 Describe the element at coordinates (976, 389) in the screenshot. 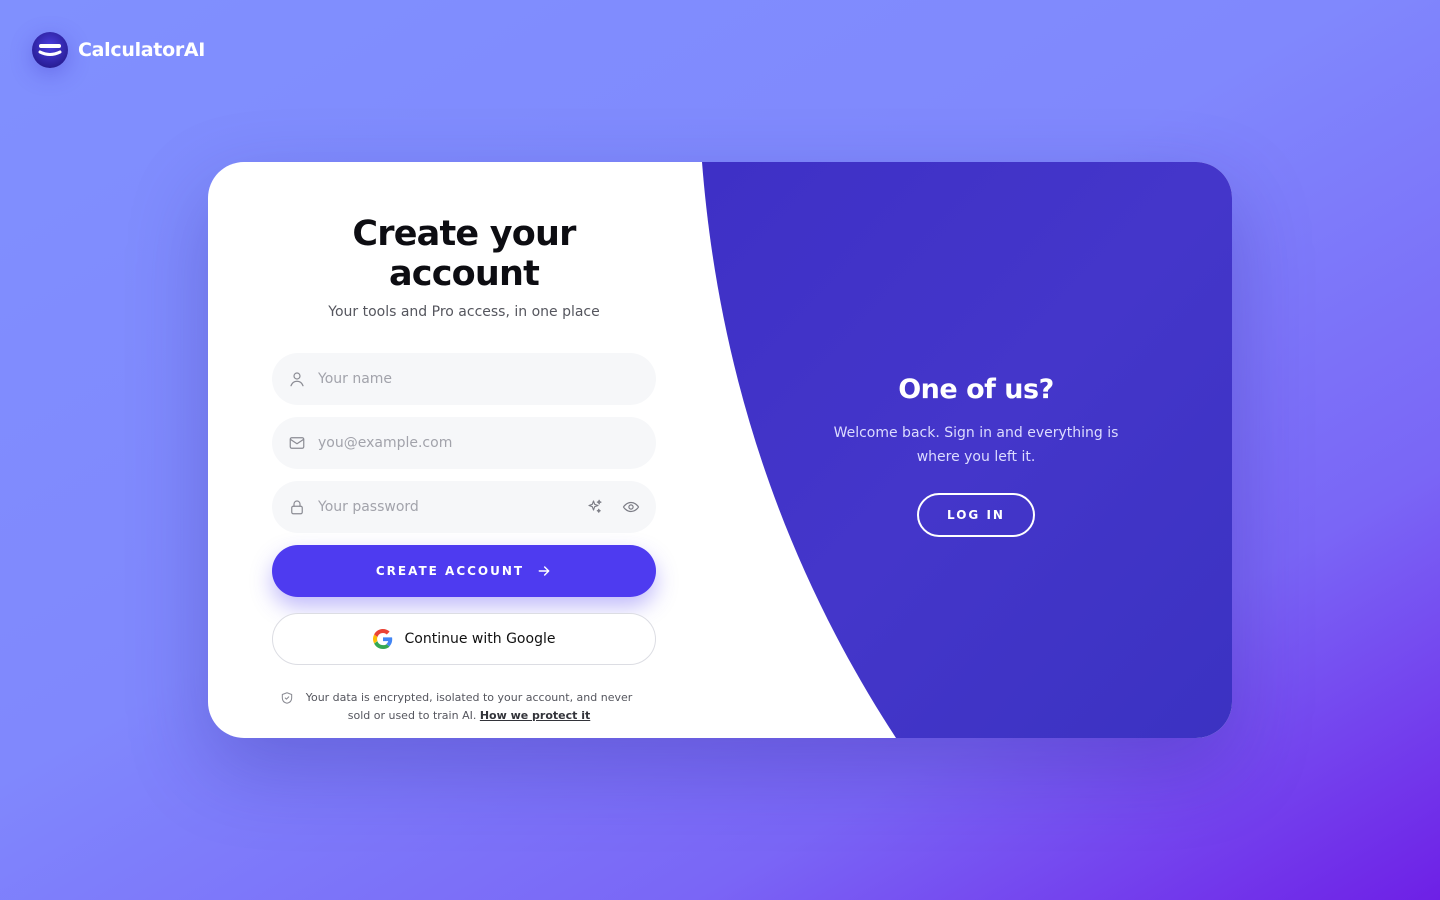

I see `welcome-title: One of us?` at that location.